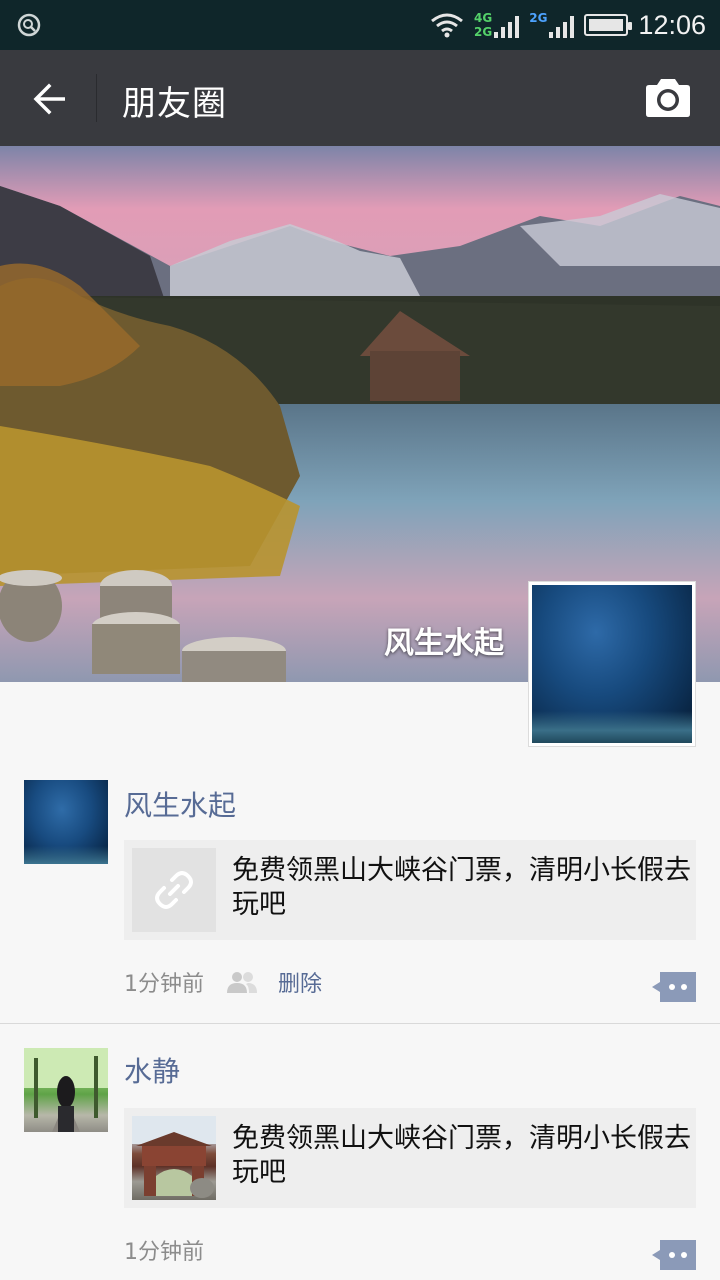 This screenshot has height=1280, width=720. I want to click on profile-avatar, so click(612, 664).